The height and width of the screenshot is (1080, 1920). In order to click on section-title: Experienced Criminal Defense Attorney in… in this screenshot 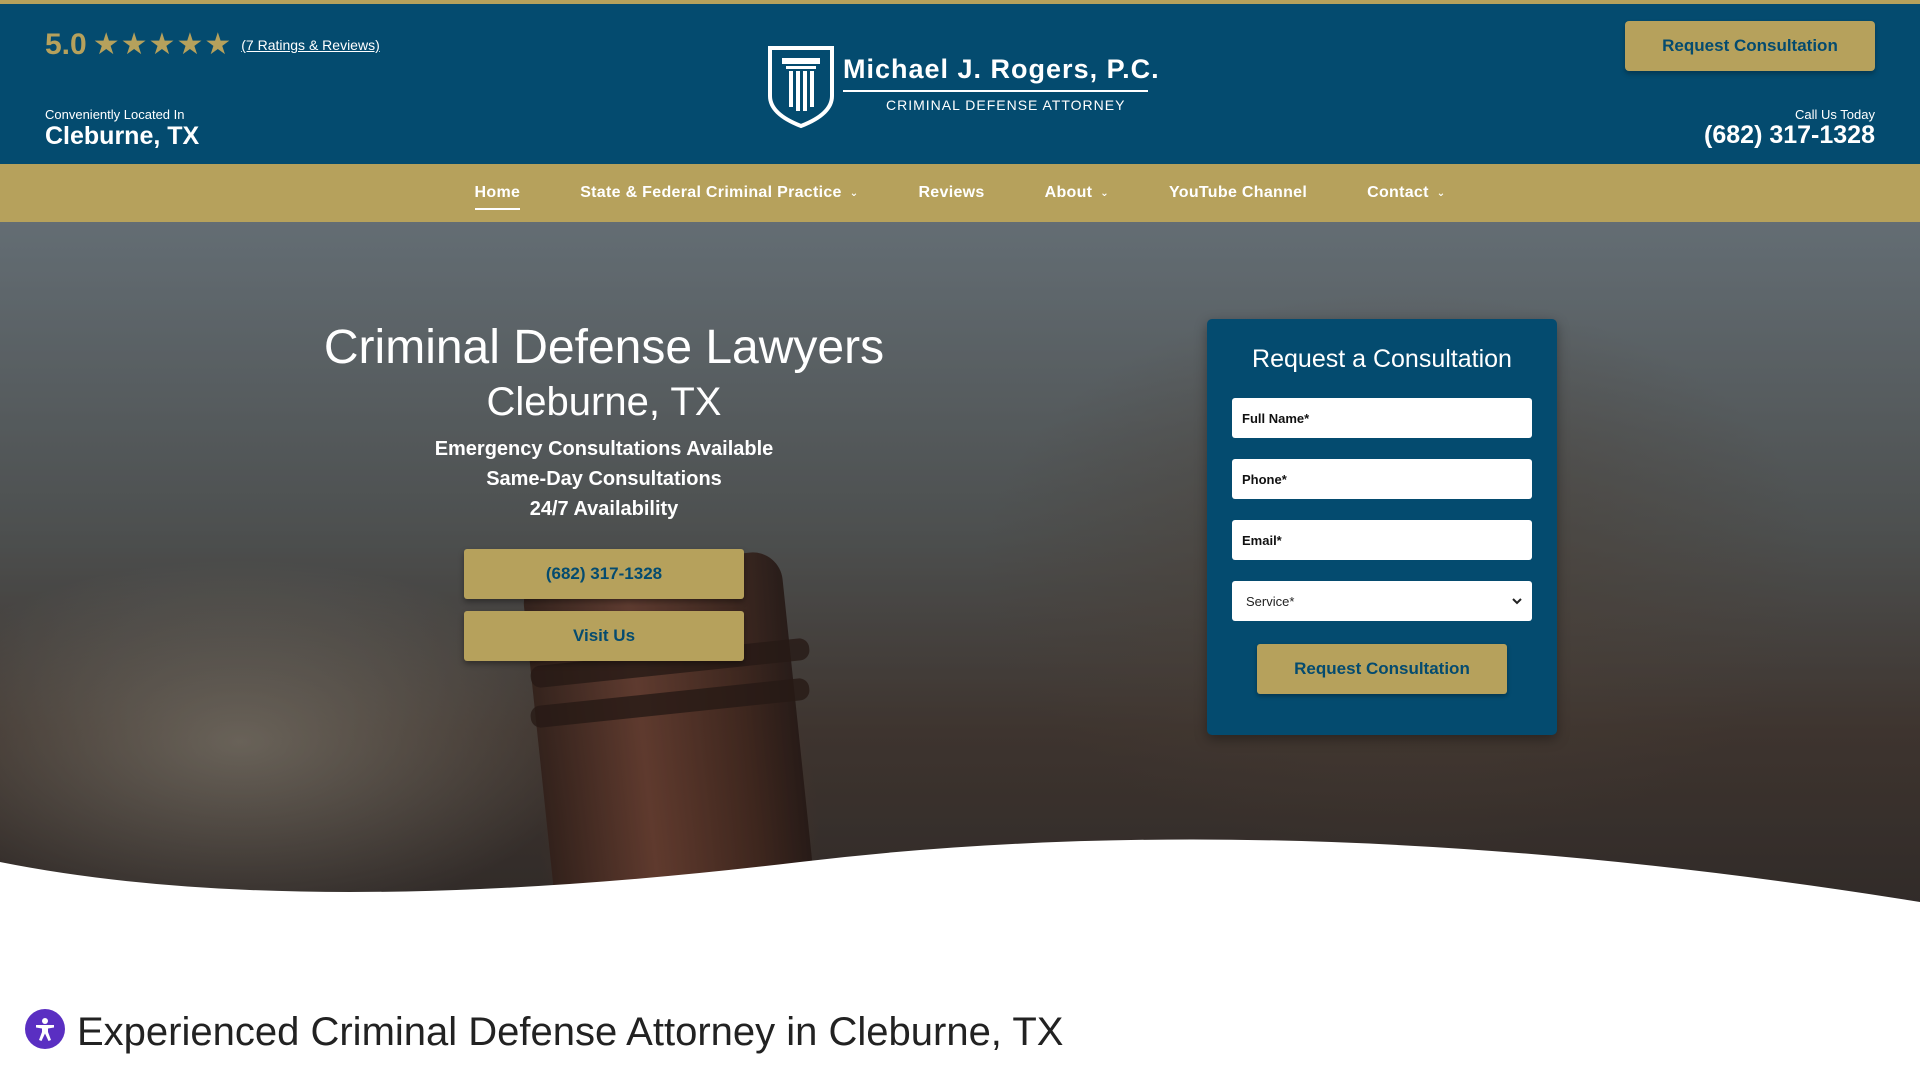, I will do `click(570, 1032)`.